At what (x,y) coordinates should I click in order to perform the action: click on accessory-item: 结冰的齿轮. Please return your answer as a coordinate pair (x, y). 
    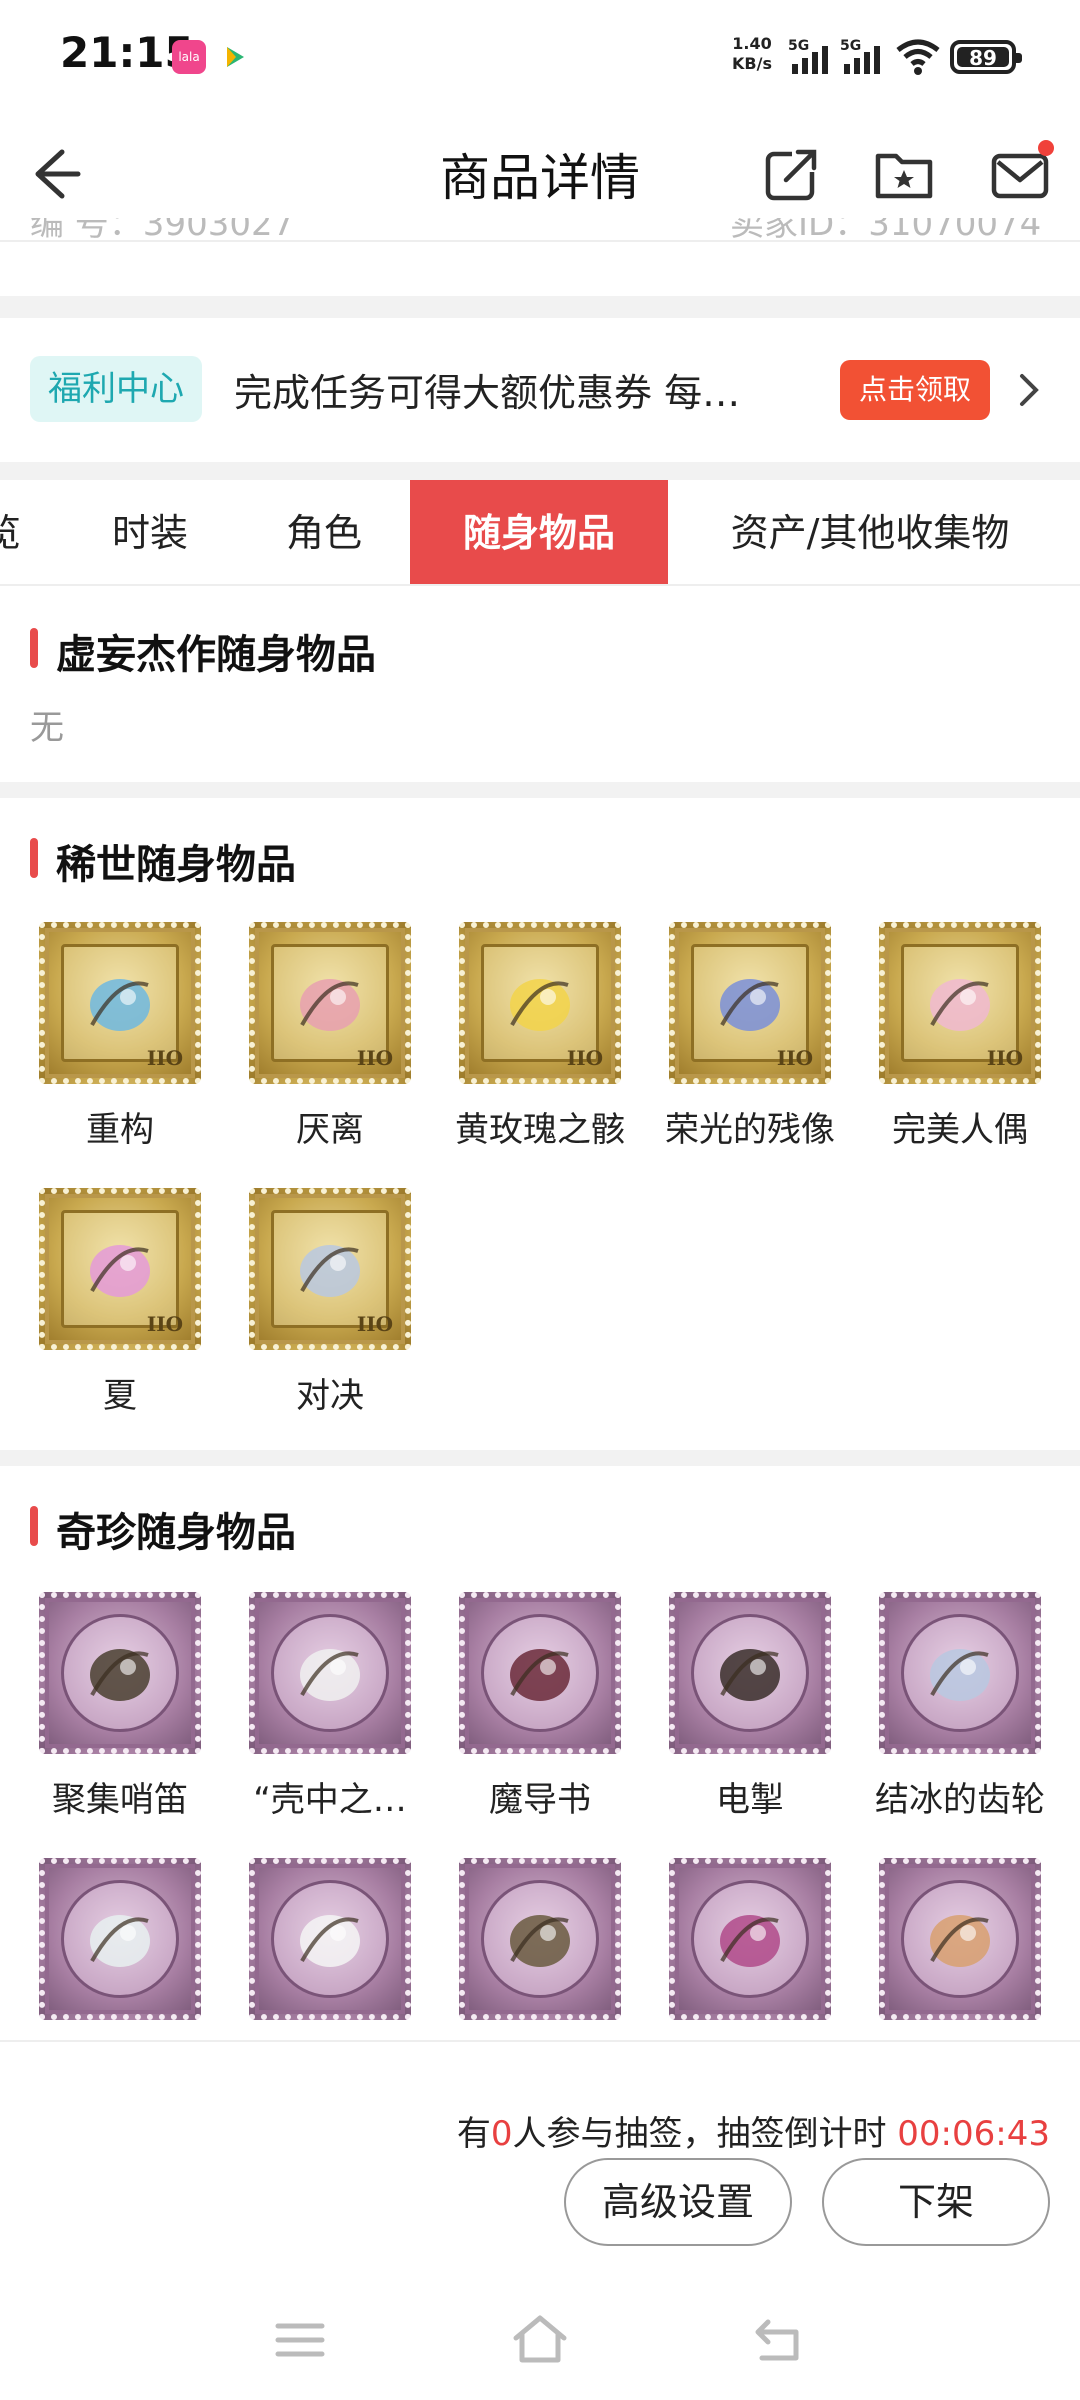
    Looking at the image, I should click on (960, 1706).